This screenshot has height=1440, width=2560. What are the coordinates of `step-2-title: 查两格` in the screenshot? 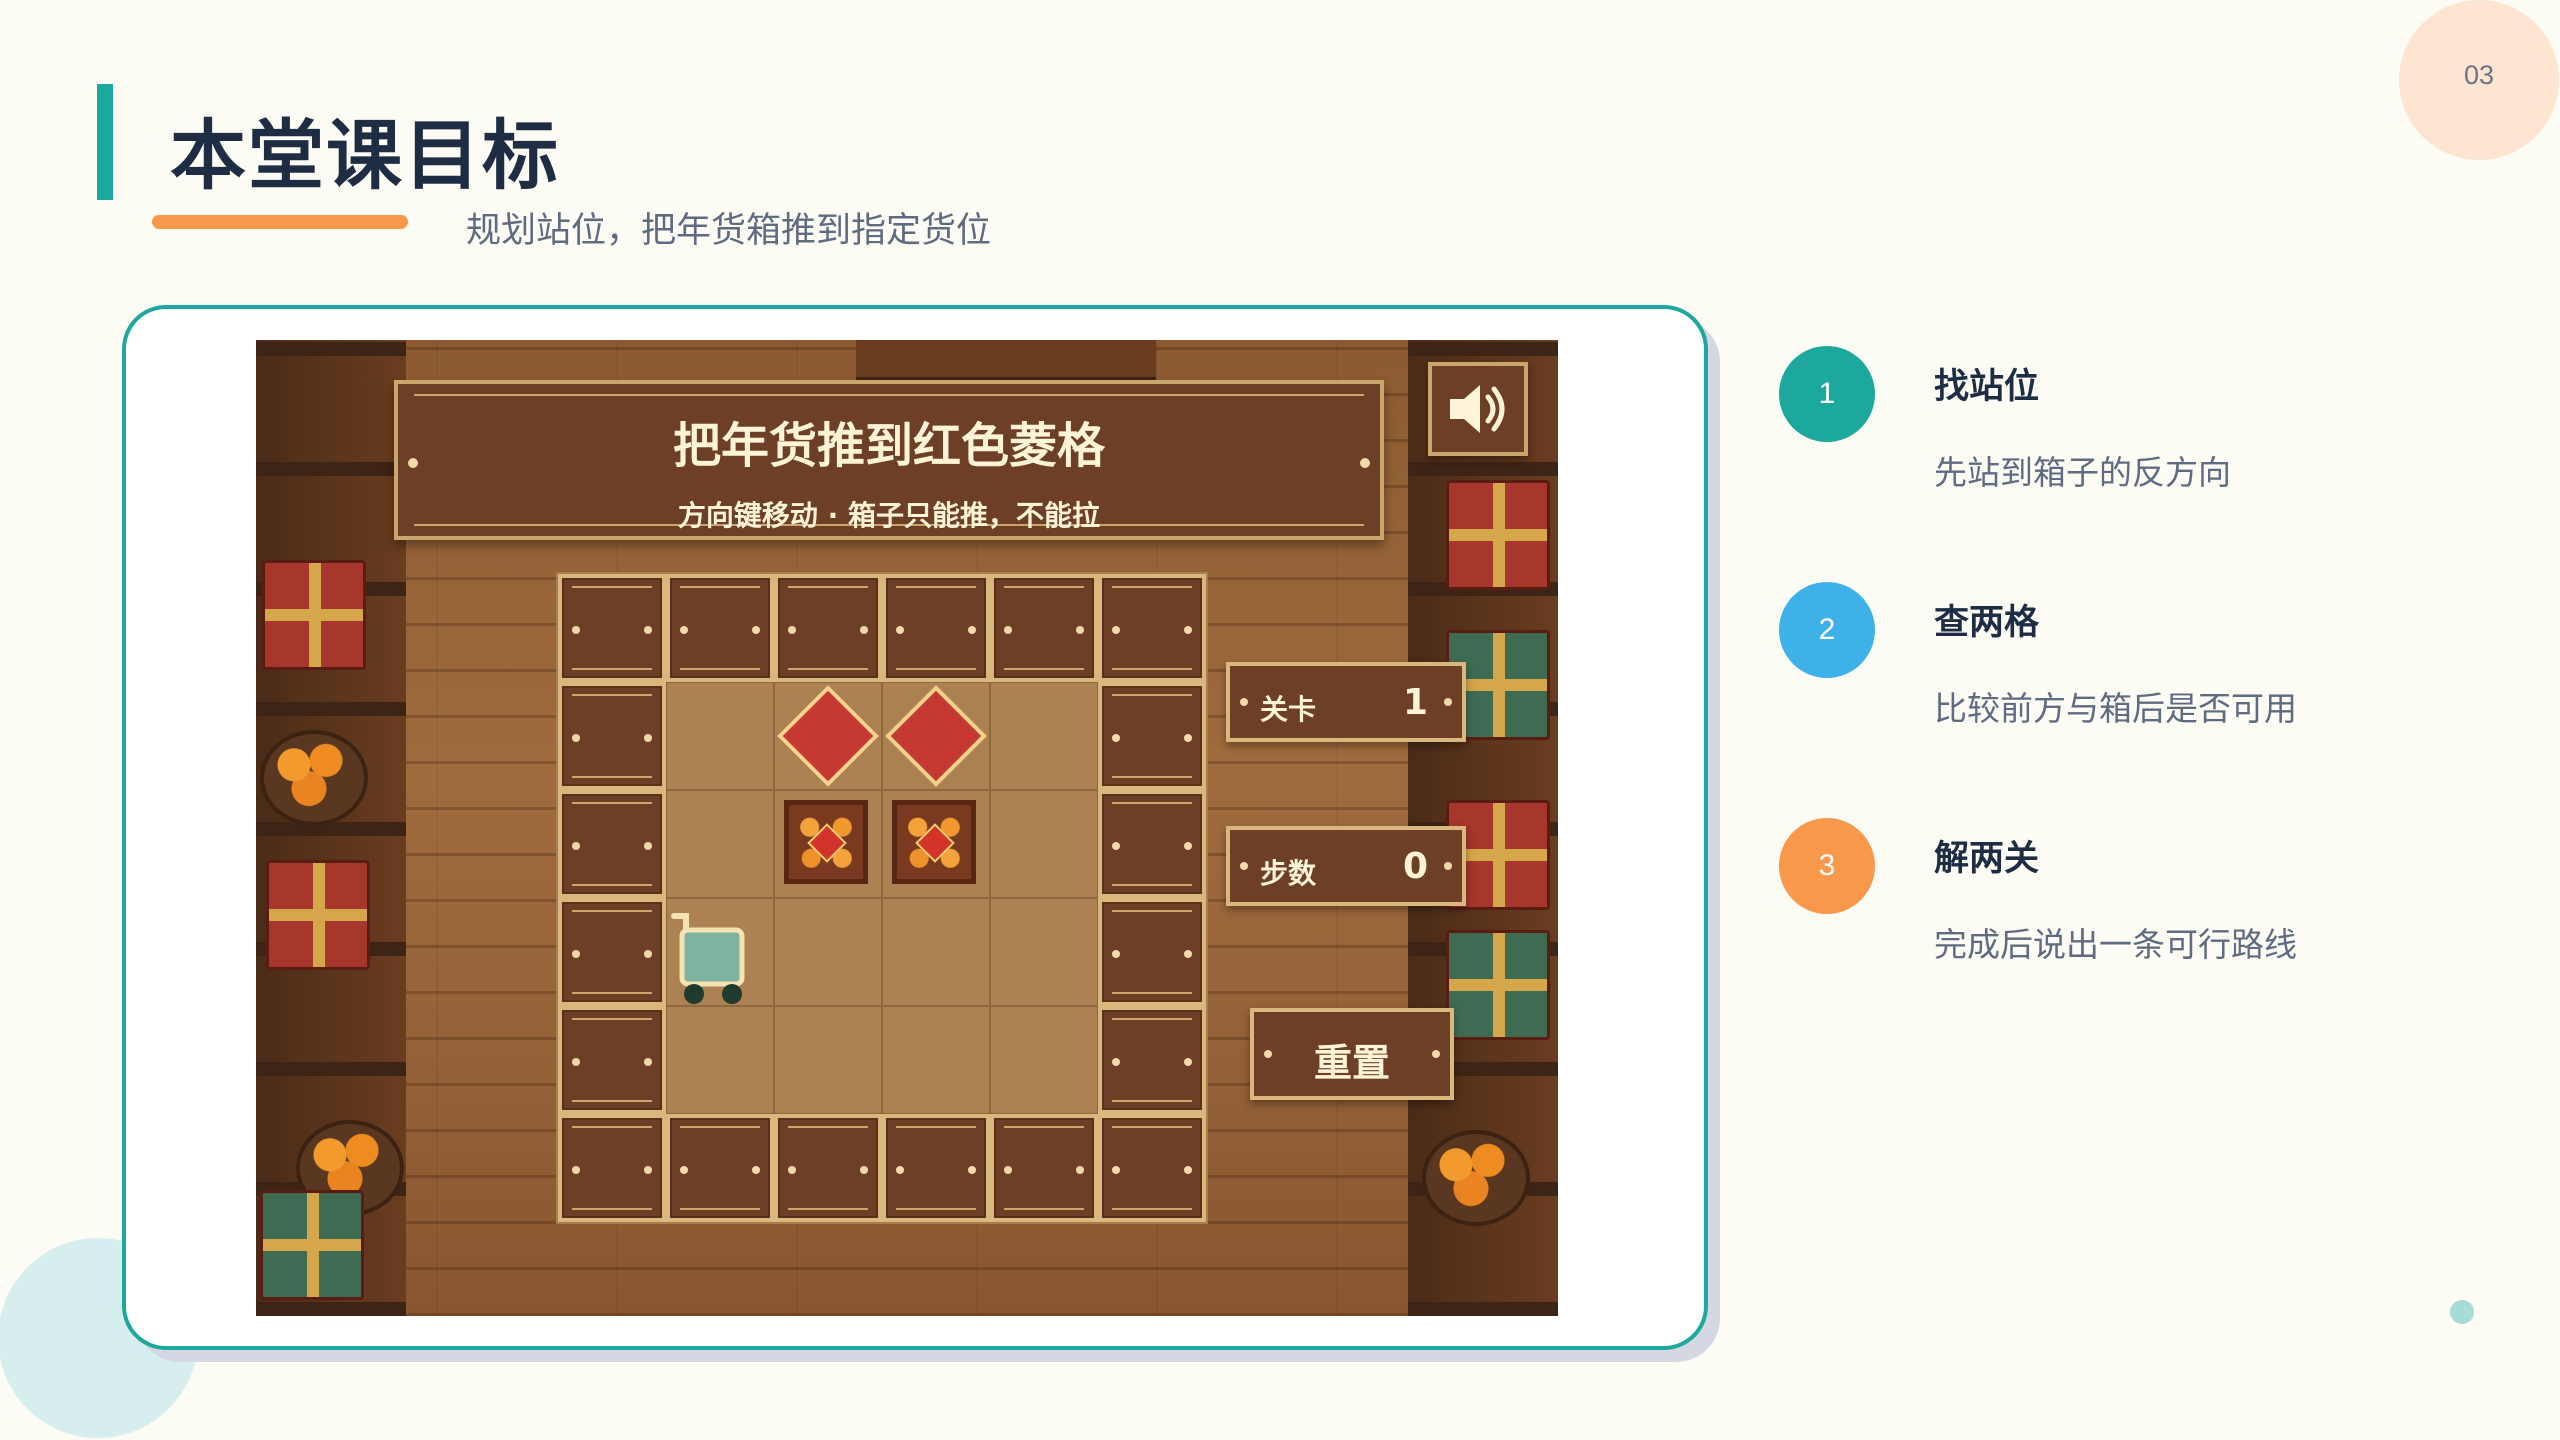 It's located at (1987, 623).